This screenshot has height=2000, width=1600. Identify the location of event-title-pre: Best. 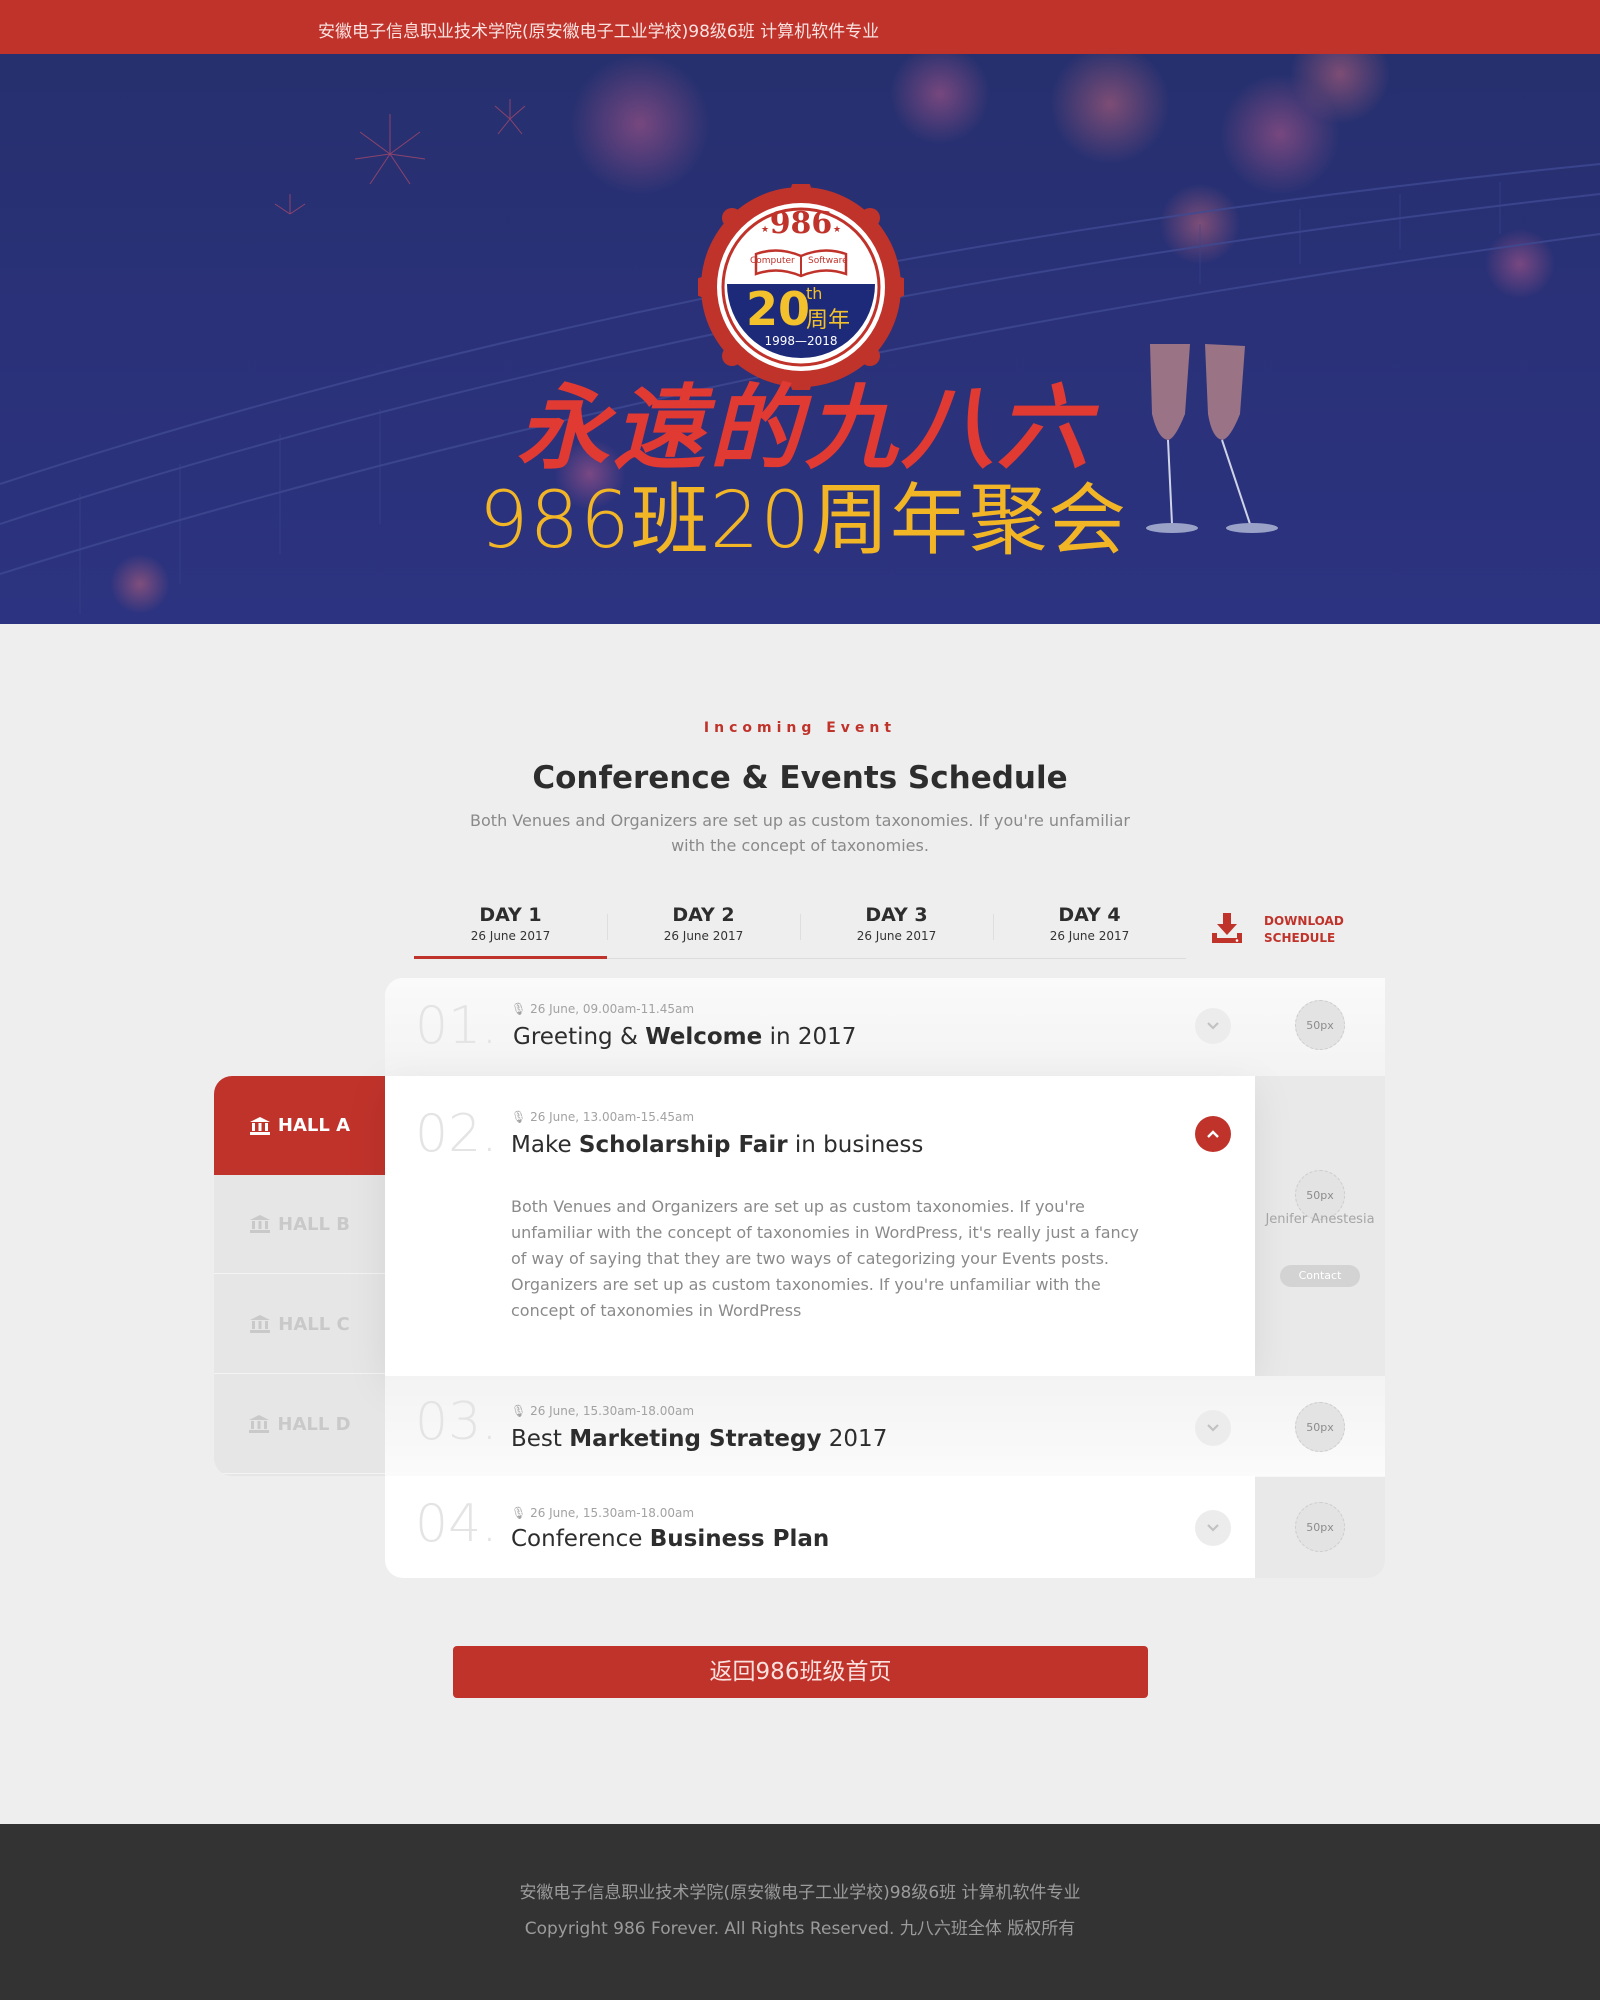
(540, 1439).